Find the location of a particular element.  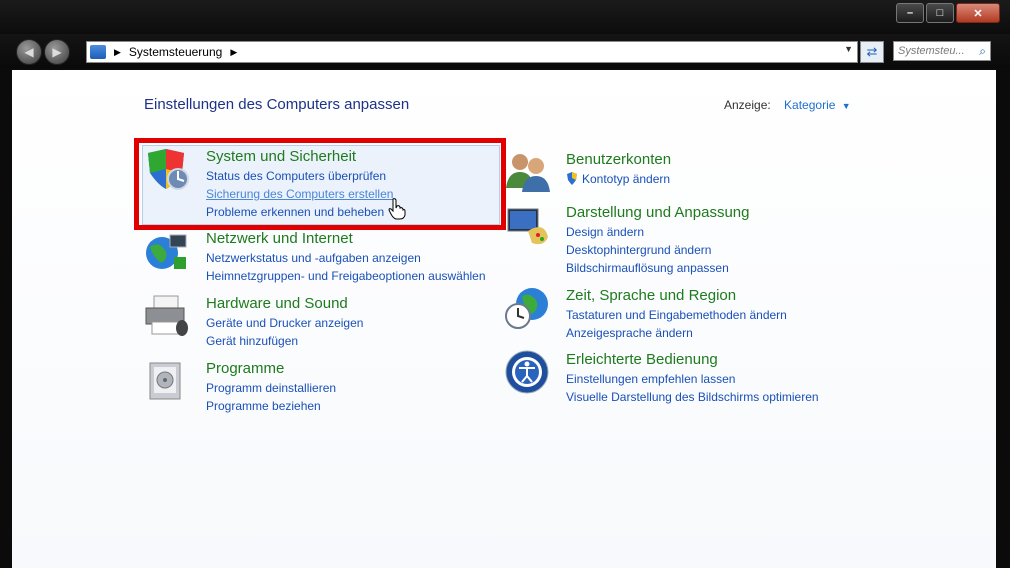

uac-shield-icon is located at coordinates (572, 178).